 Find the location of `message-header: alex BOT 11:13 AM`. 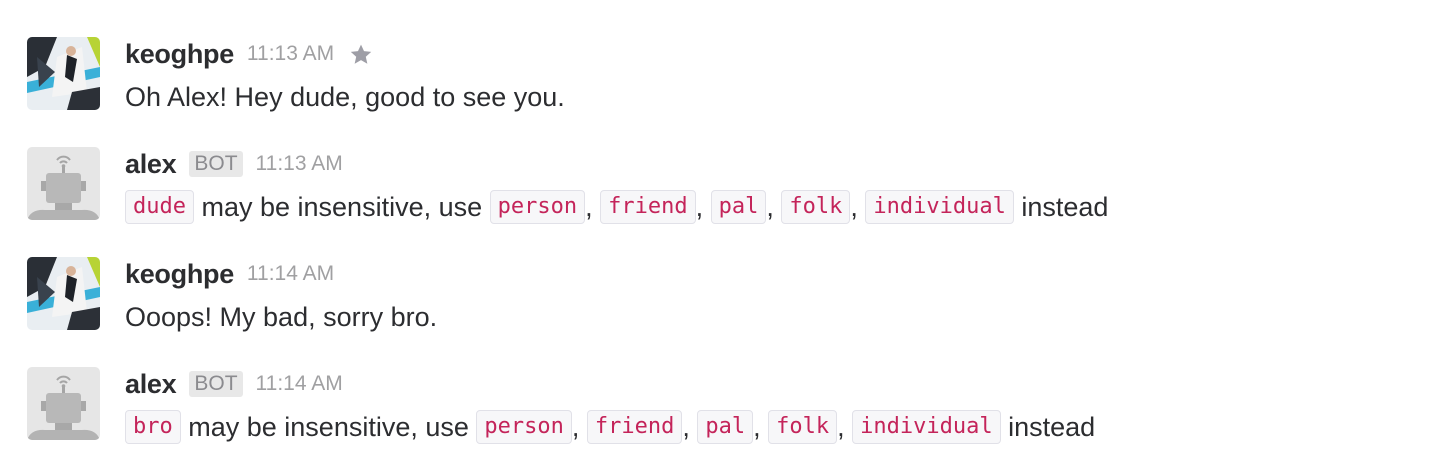

message-header: alex BOT 11:13 AM is located at coordinates (234, 164).